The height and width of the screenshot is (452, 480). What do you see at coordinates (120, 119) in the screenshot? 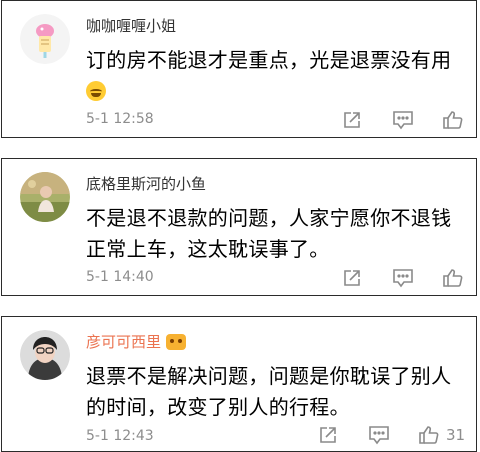
I see `comment-timestamp: 5-1 12:58` at bounding box center [120, 119].